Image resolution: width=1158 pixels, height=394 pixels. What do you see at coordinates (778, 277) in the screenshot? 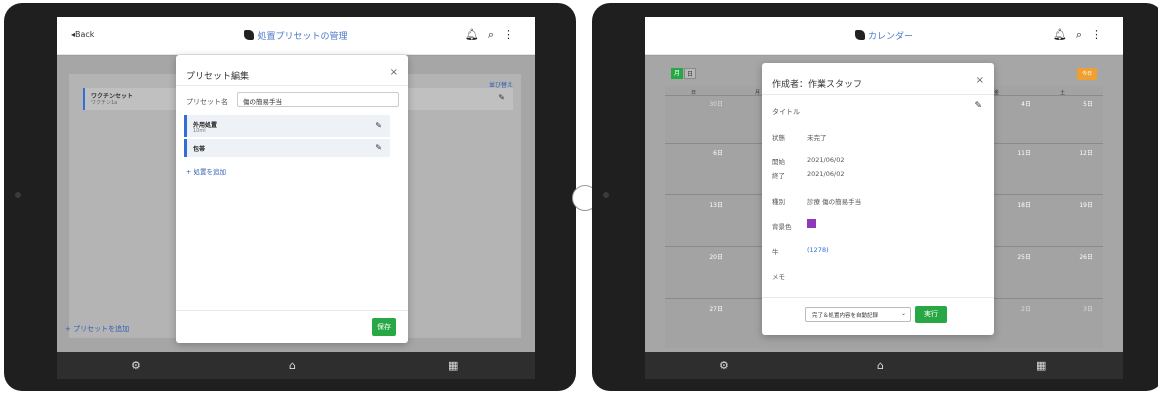
I see `field-label: メモ` at bounding box center [778, 277].